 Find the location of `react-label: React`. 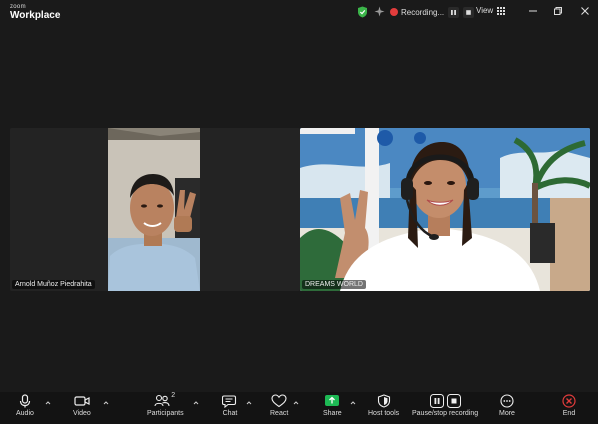

react-label: React is located at coordinates (279, 413).